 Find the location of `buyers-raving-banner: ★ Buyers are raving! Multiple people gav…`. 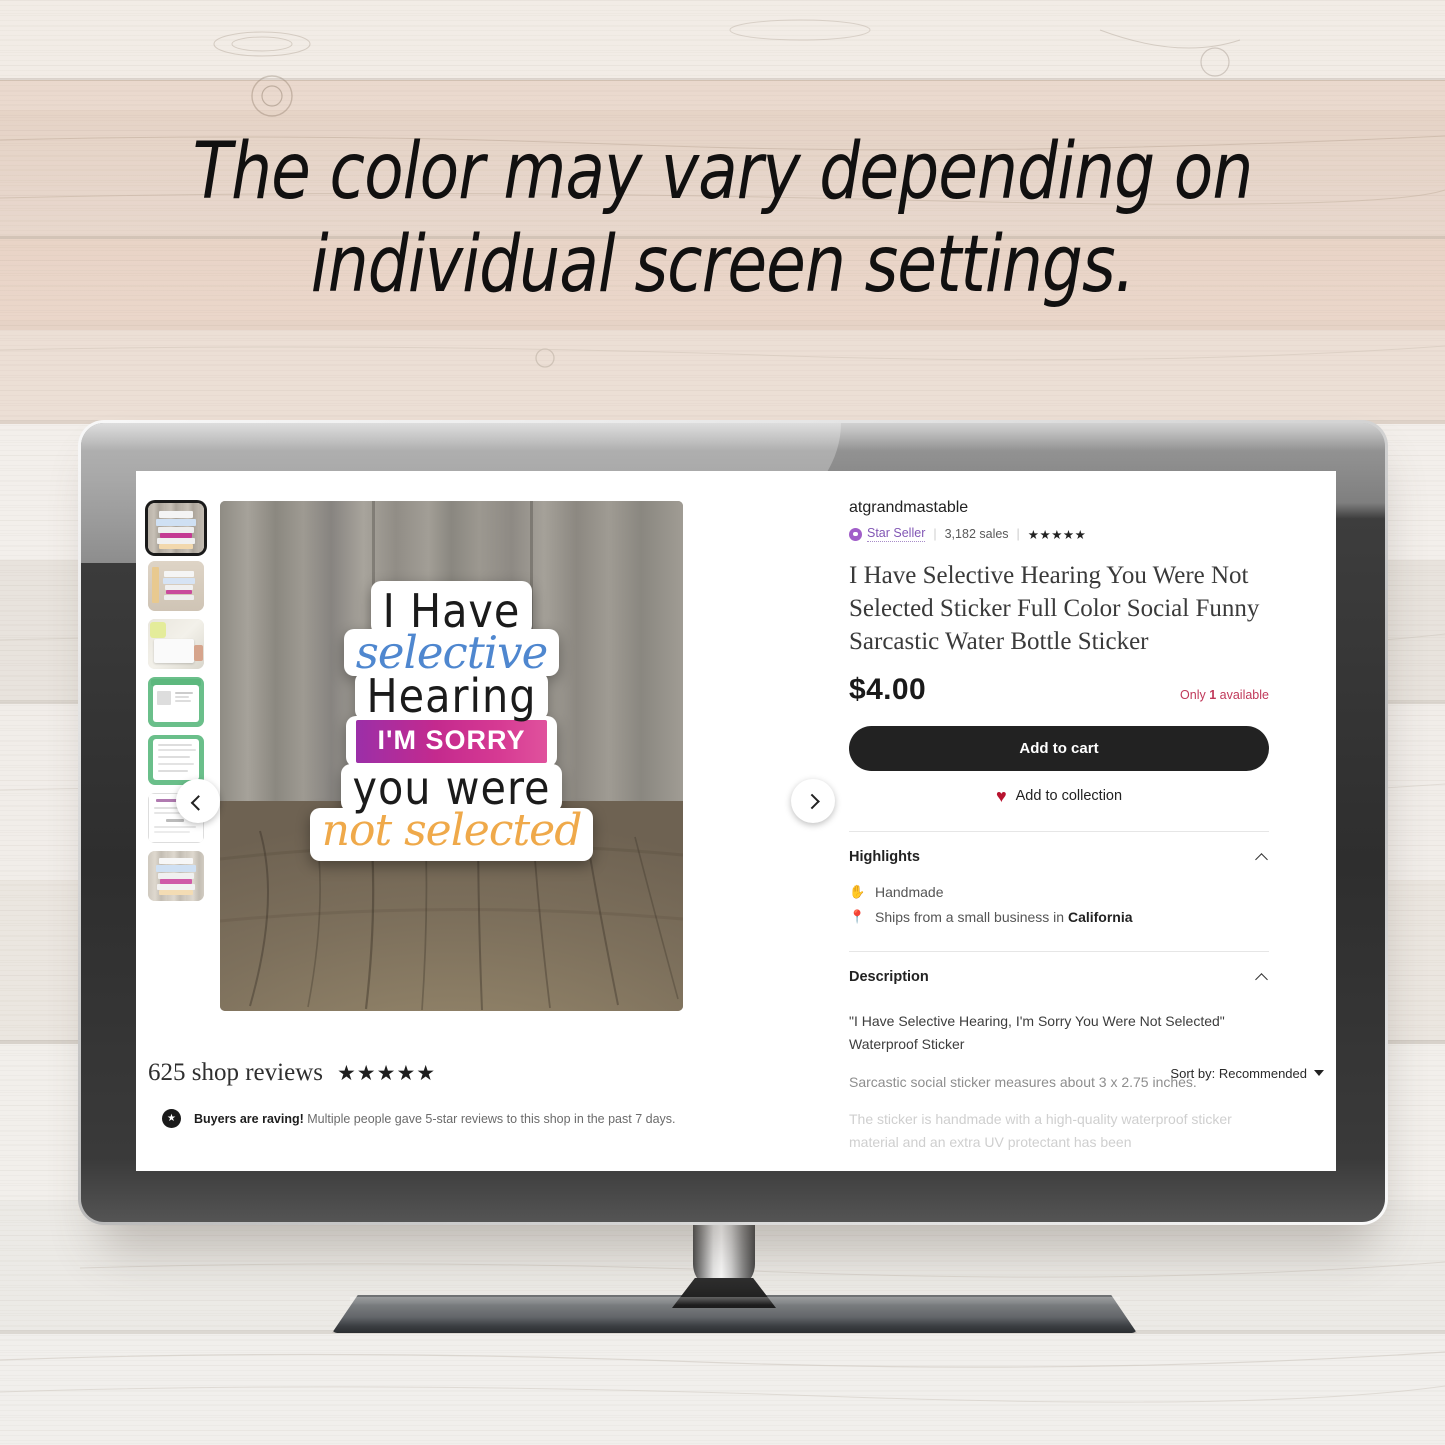

buyers-raving-banner: ★ Buyers are raving! Multiple people gav… is located at coordinates (736, 1118).